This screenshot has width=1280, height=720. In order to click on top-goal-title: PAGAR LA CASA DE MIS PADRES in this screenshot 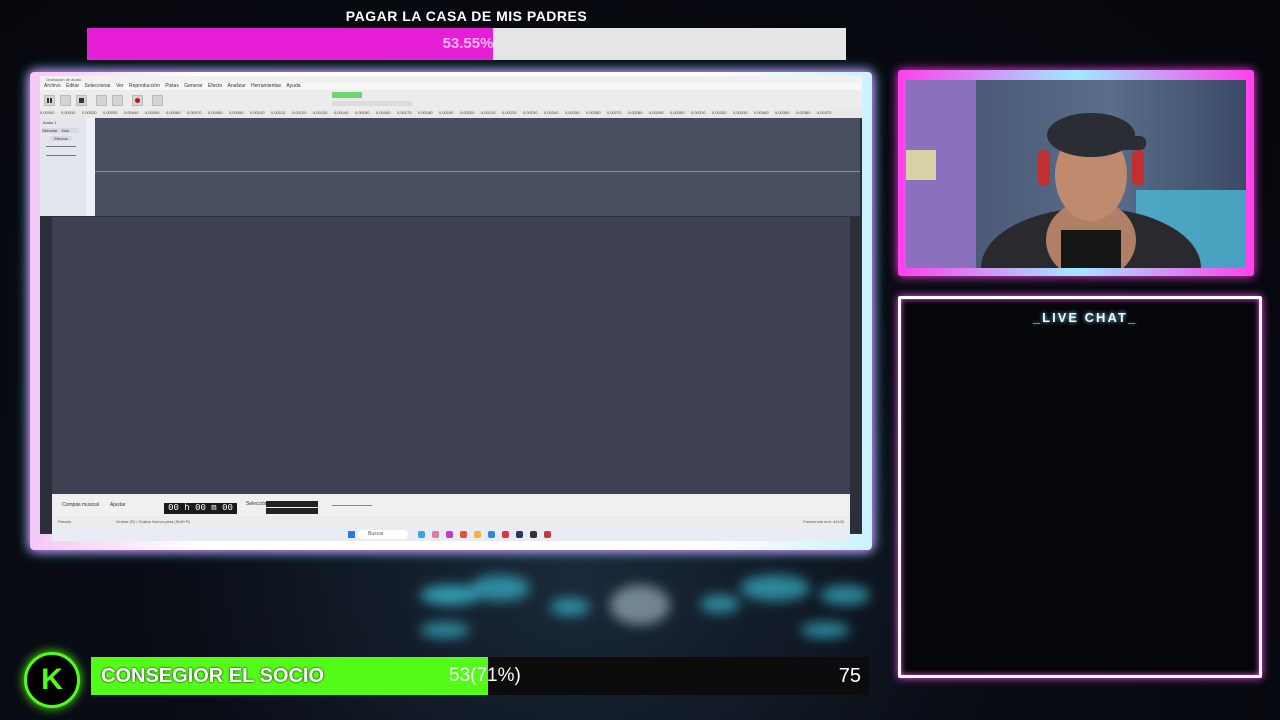, I will do `click(466, 16)`.